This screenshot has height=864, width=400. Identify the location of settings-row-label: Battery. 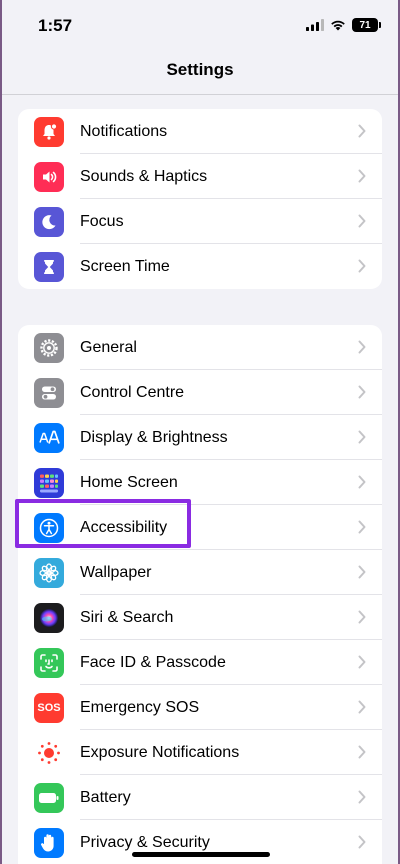
(105, 797).